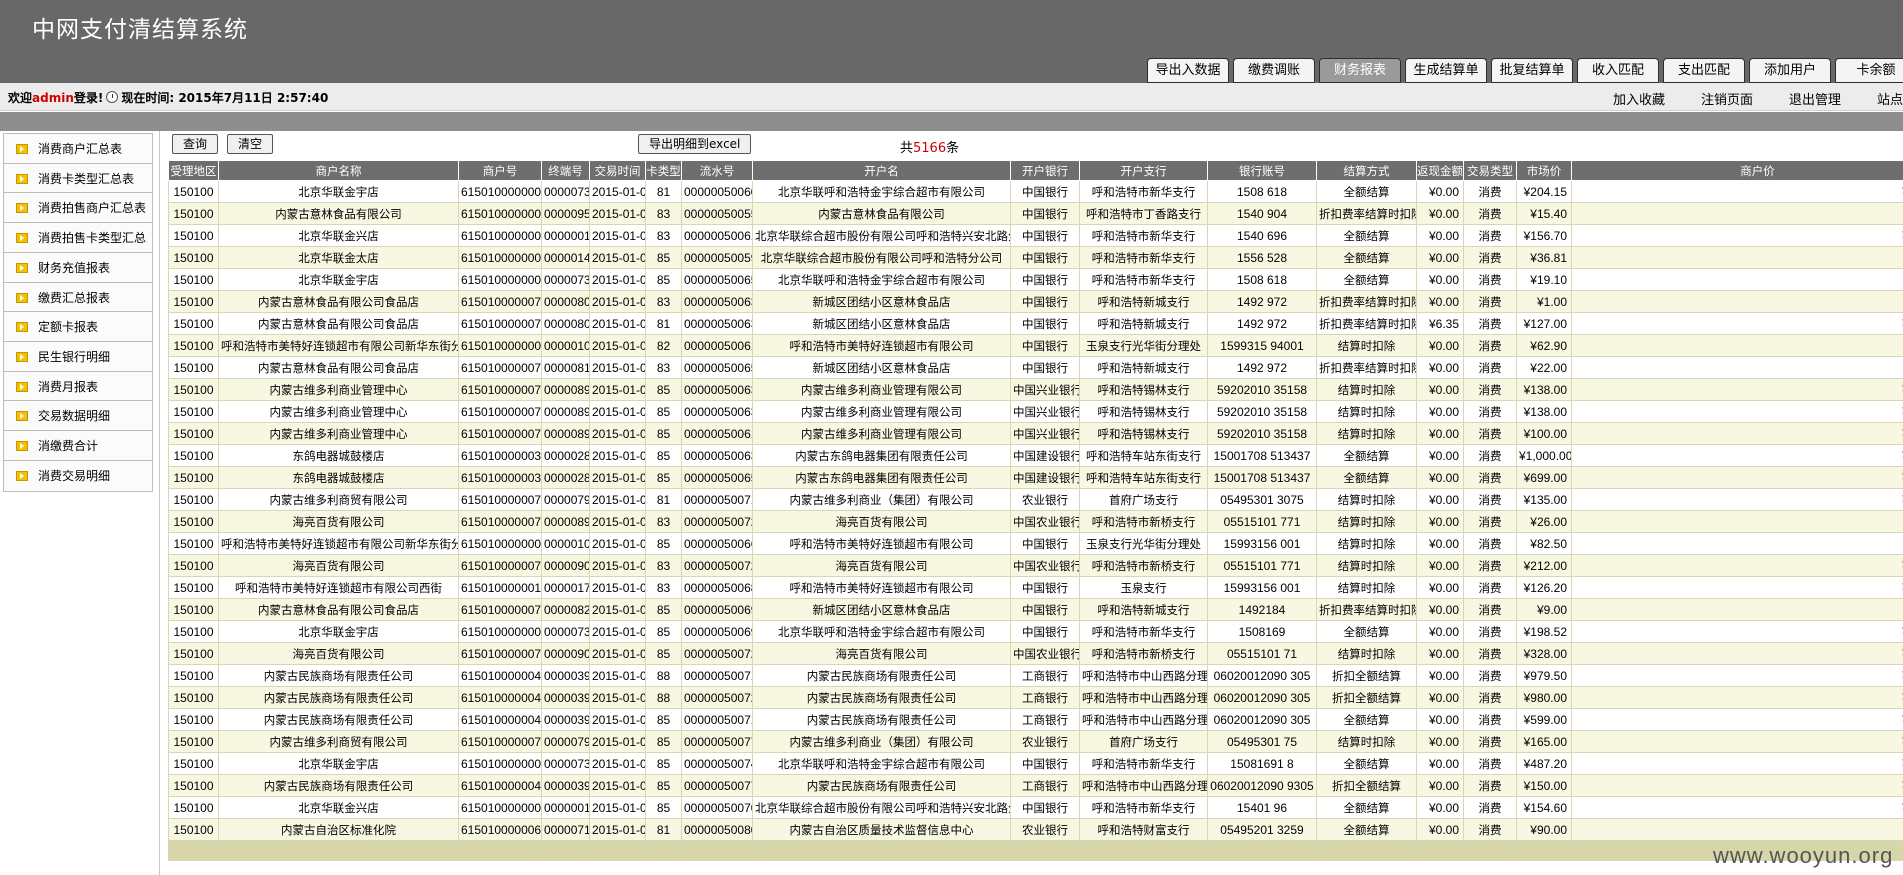 The width and height of the screenshot is (1903, 875). Describe the element at coordinates (1790, 70) in the screenshot. I see `nav-tab-7: 添加用户` at that location.